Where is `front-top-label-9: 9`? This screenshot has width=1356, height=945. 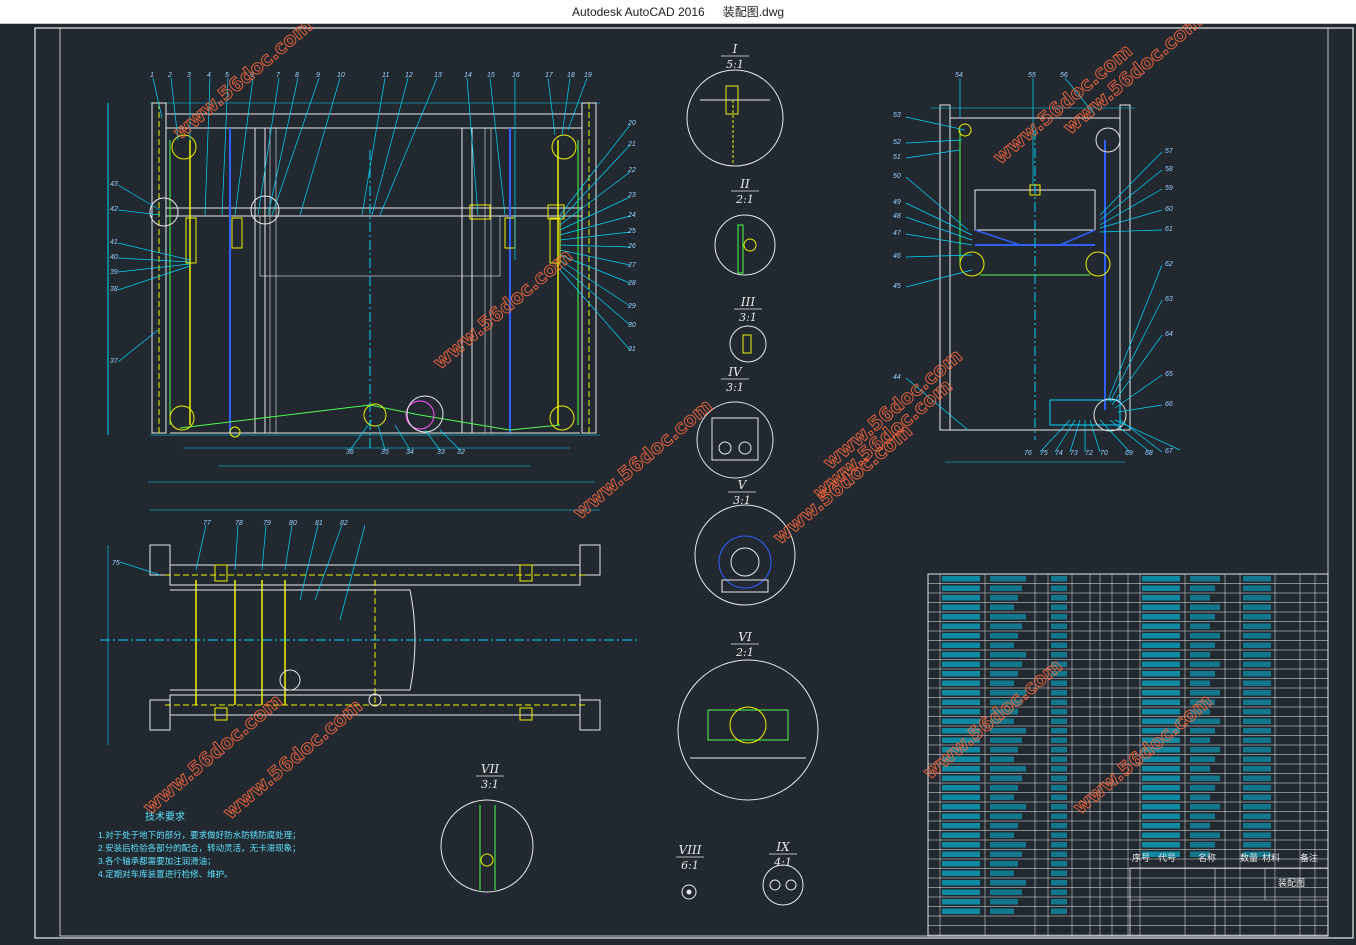 front-top-label-9: 9 is located at coordinates (318, 75).